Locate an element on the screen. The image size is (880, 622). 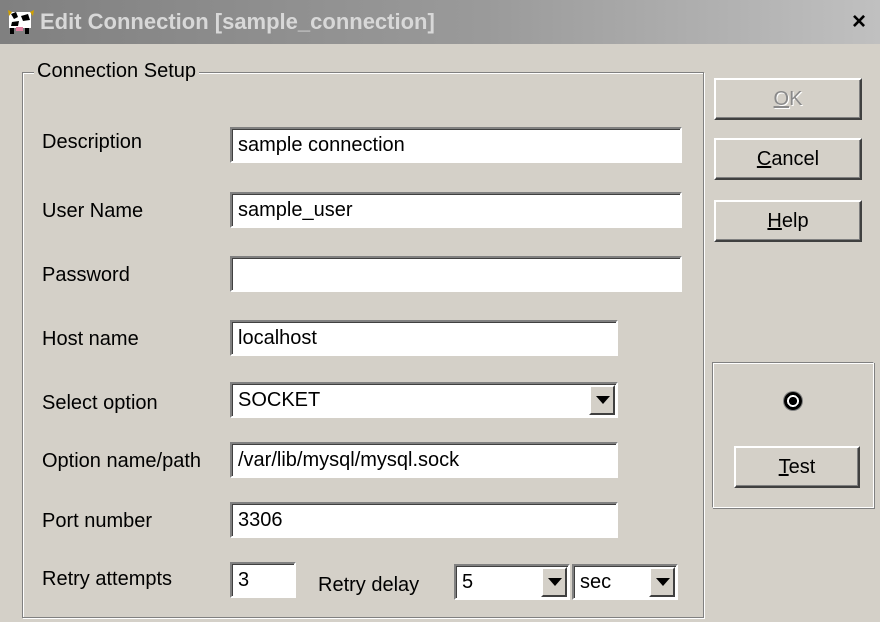
cancel-label-rest: ancel is located at coordinates (795, 159).